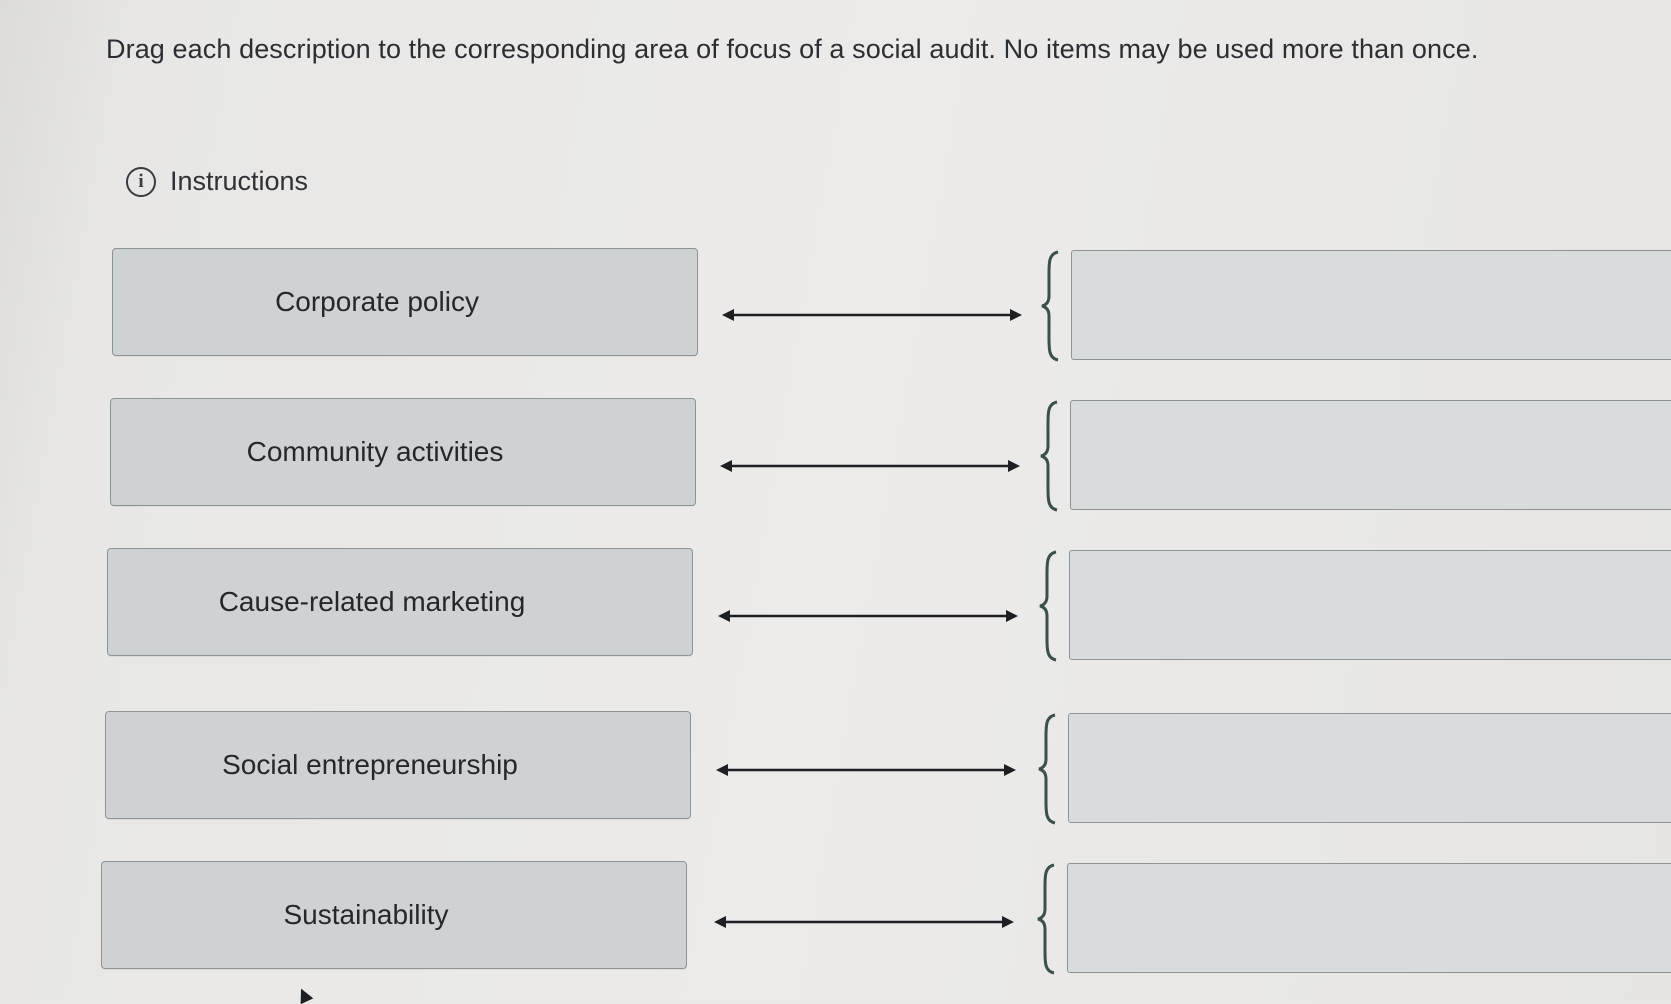  Describe the element at coordinates (304, 994) in the screenshot. I see `mouse-cursor-icon` at that location.